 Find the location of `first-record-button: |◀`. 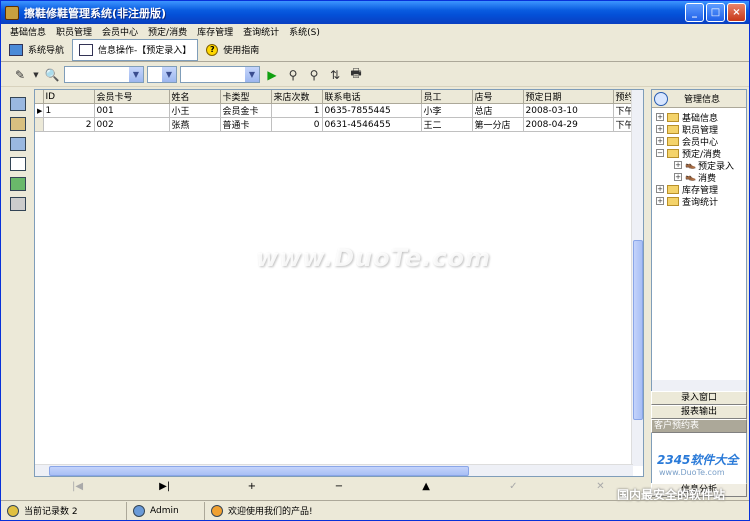

first-record-button: |◀ is located at coordinates (77, 486).